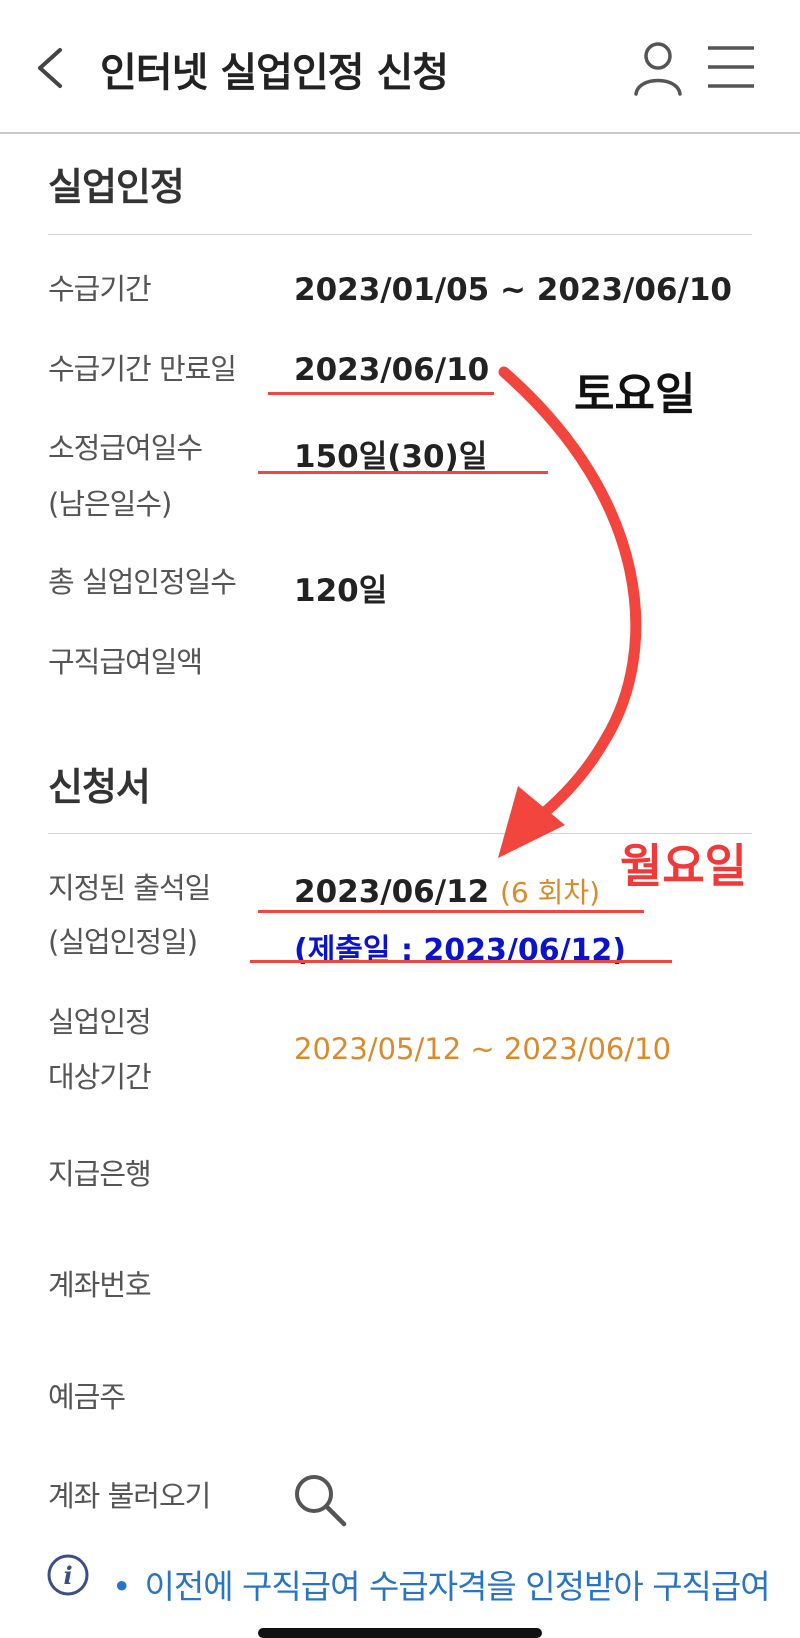 The width and height of the screenshot is (800, 1638). Describe the element at coordinates (635, 394) in the screenshot. I see `saturday-annotation: 토요일` at that location.